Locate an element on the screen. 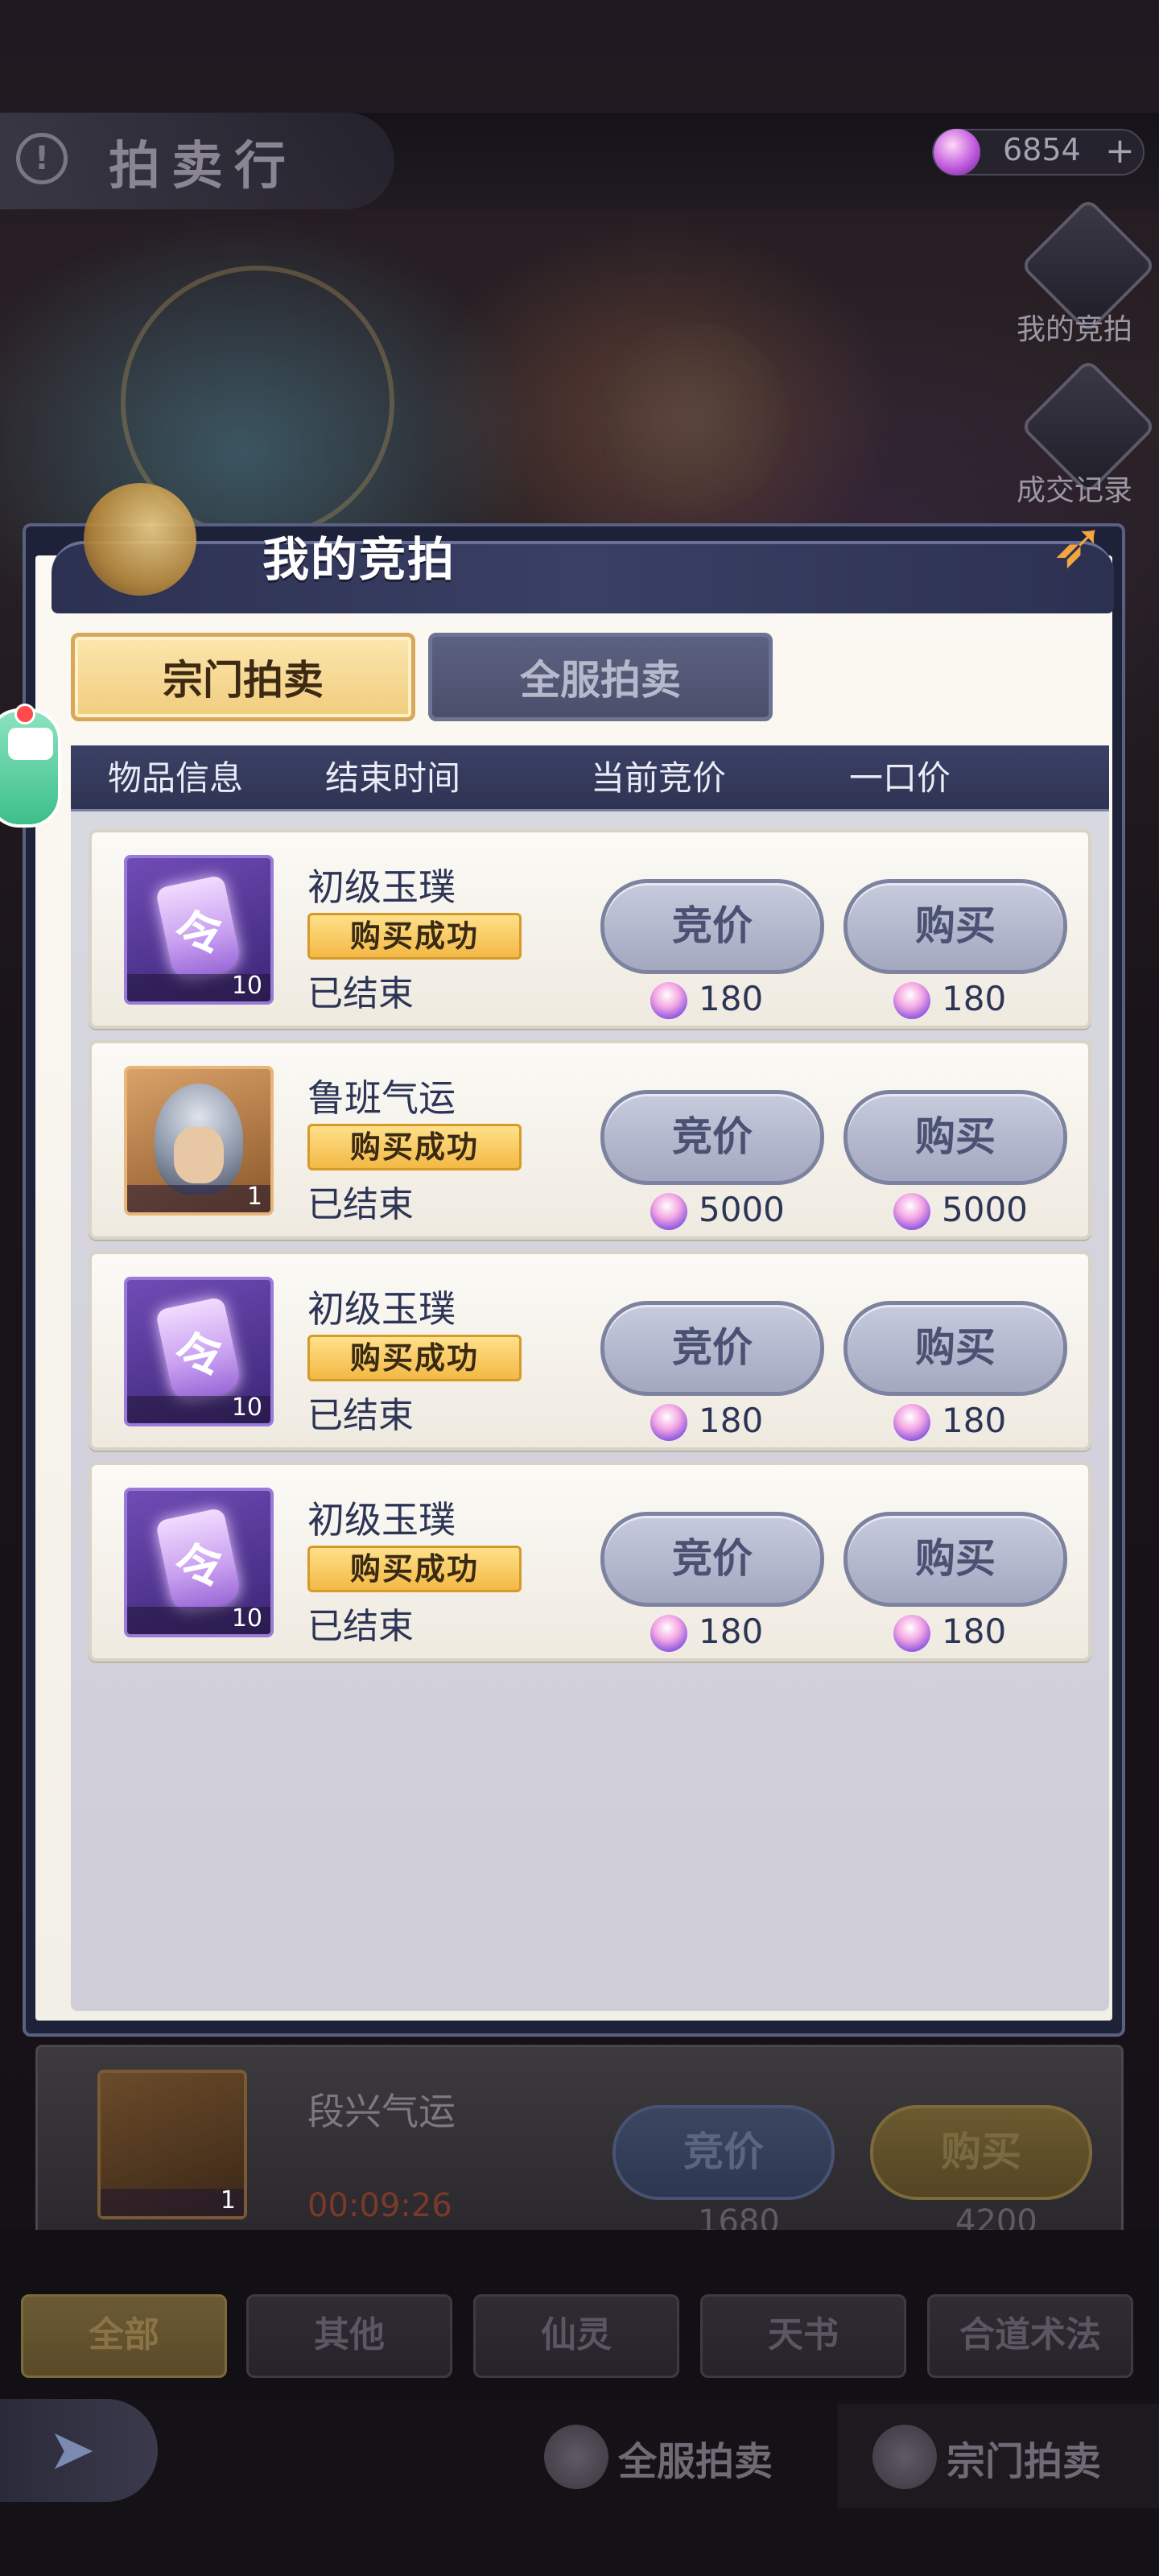  bid-button-label: 竞价 is located at coordinates (712, 926).